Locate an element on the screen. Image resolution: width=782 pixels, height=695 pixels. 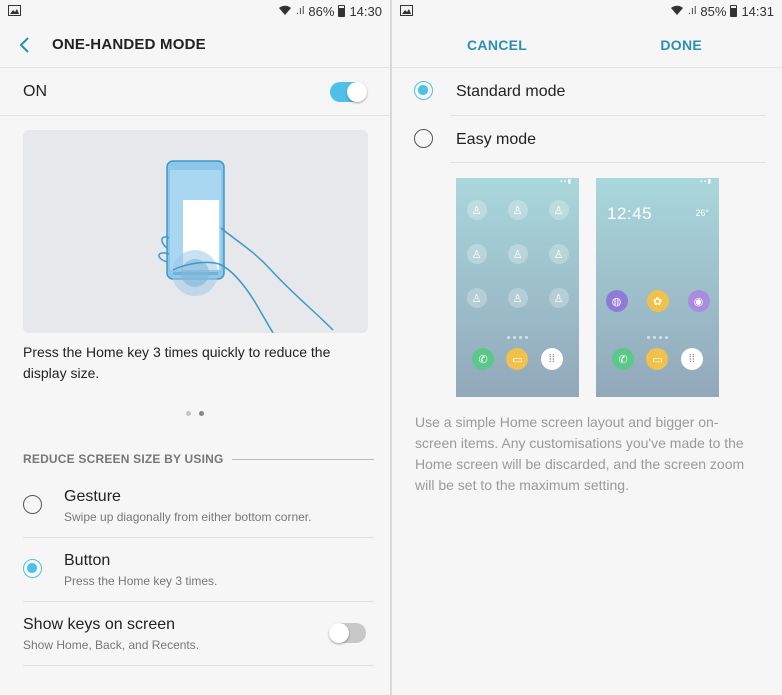
preview-clock: 12:45 is located at coordinates (630, 213).